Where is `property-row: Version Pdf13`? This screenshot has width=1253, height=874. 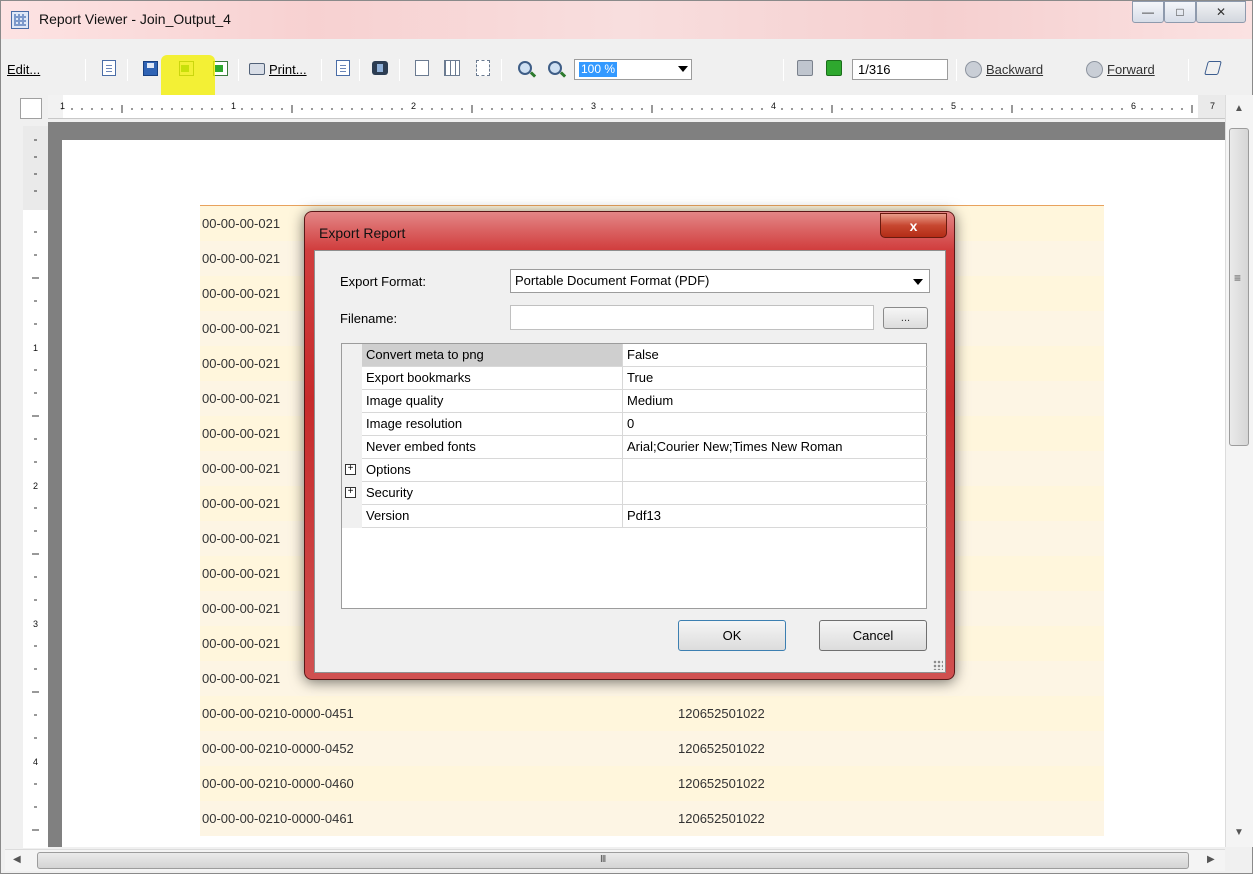
property-row: Version Pdf13 is located at coordinates (635, 516).